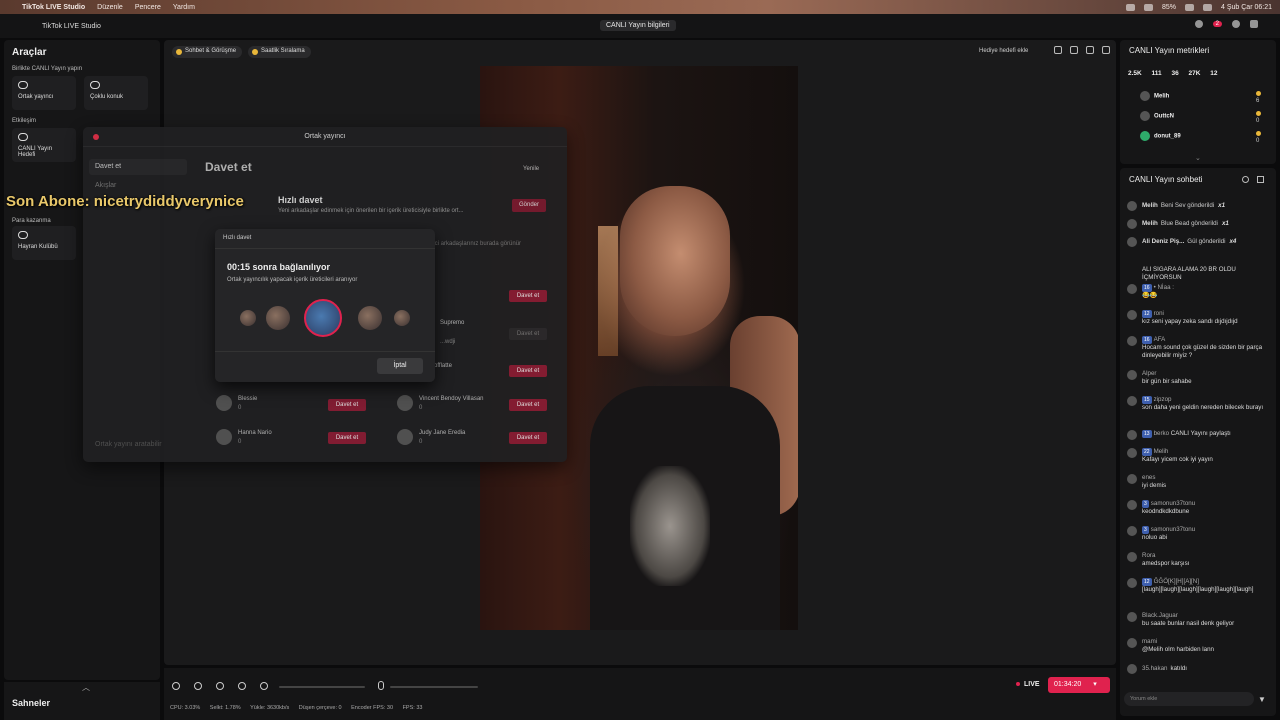 The height and width of the screenshot is (720, 1280). I want to click on chat-user: AFA, so click(1160, 339).